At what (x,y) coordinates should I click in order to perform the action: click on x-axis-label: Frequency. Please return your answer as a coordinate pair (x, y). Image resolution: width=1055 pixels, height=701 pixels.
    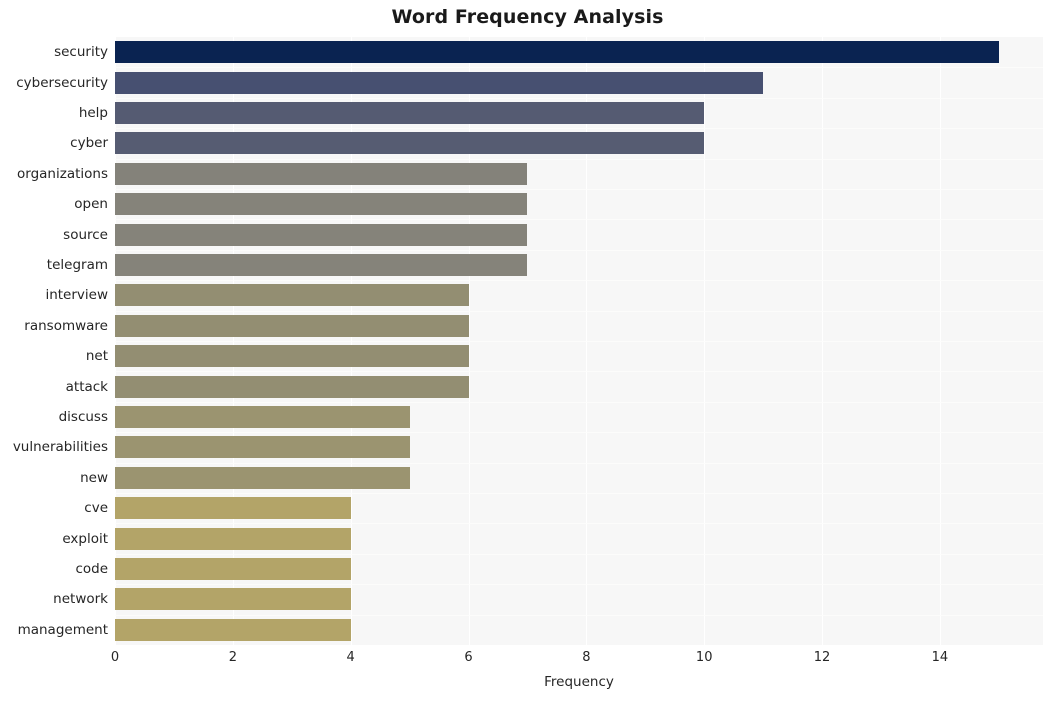
    Looking at the image, I should click on (579, 682).